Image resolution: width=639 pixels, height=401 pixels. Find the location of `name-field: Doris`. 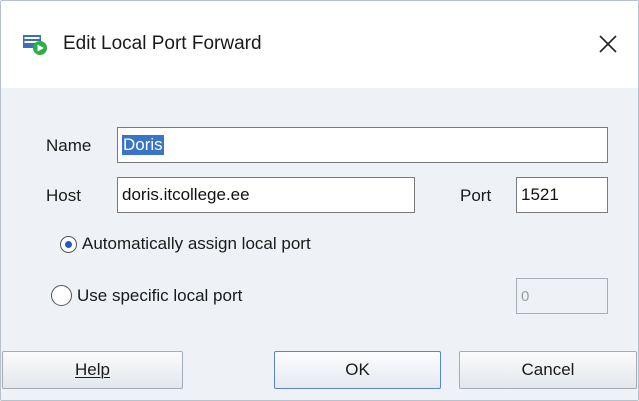

name-field: Doris is located at coordinates (362, 145).